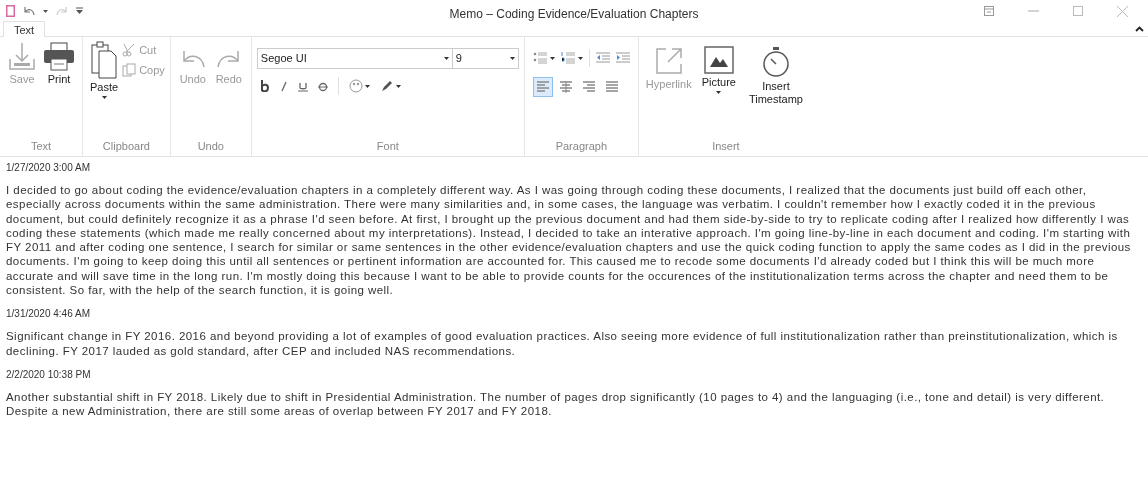 Image resolution: width=1148 pixels, height=483 pixels. What do you see at coordinates (622, 58) in the screenshot?
I see `indent-icon` at bounding box center [622, 58].